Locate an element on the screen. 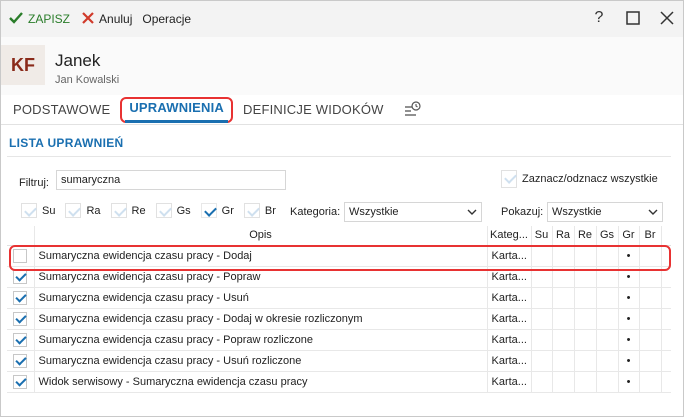 The image size is (684, 417). filter-re: Re is located at coordinates (128, 210).